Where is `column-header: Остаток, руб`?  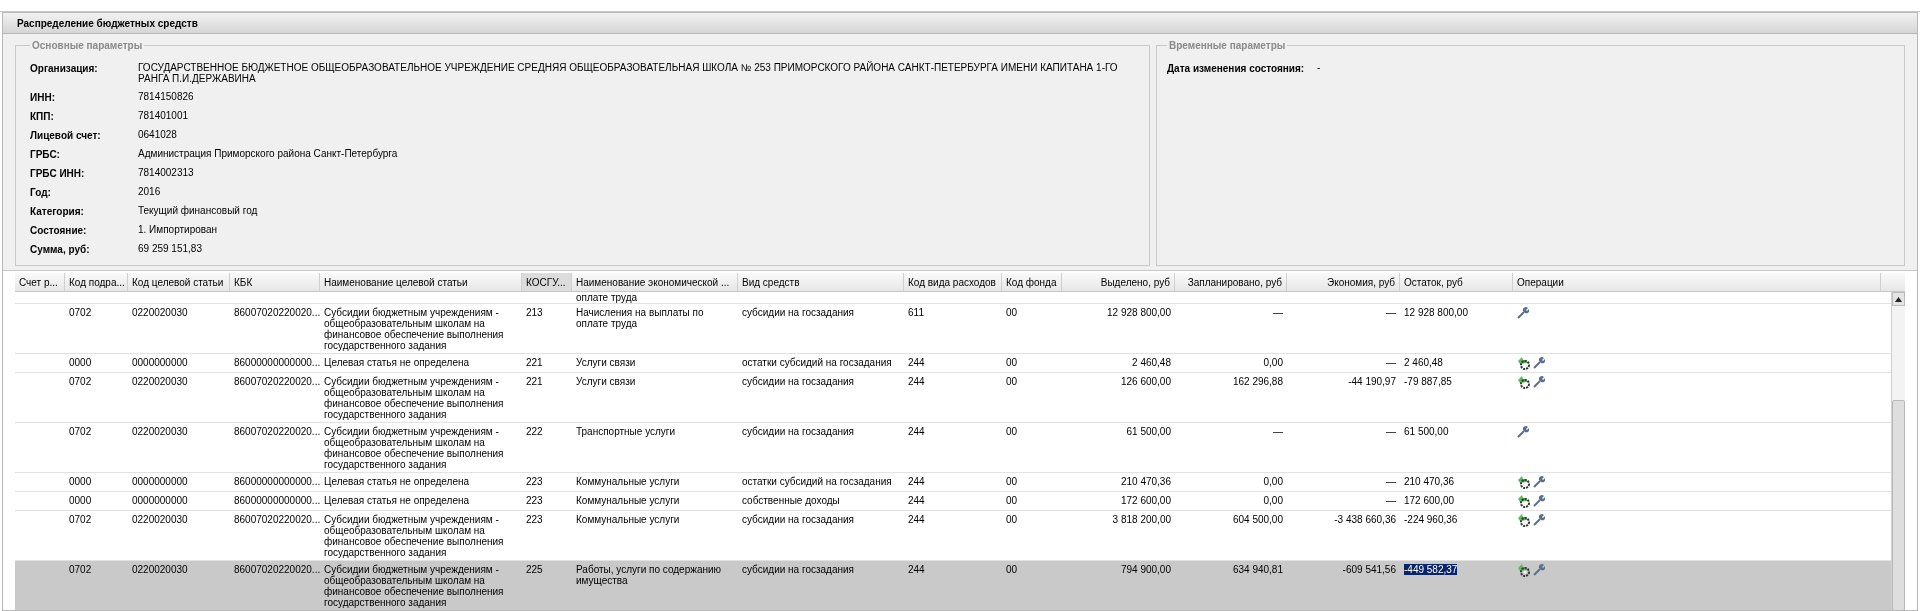
column-header: Остаток, руб is located at coordinates (1456, 282).